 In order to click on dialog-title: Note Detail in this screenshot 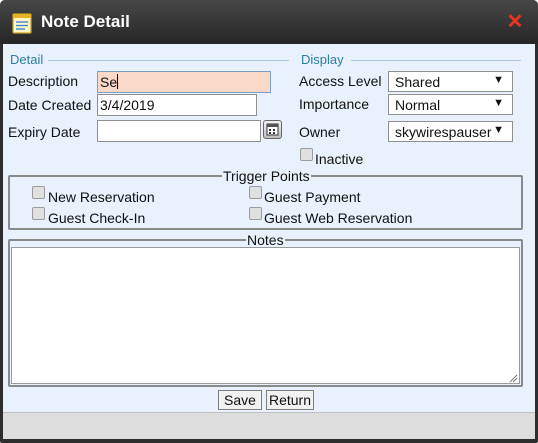, I will do `click(85, 21)`.